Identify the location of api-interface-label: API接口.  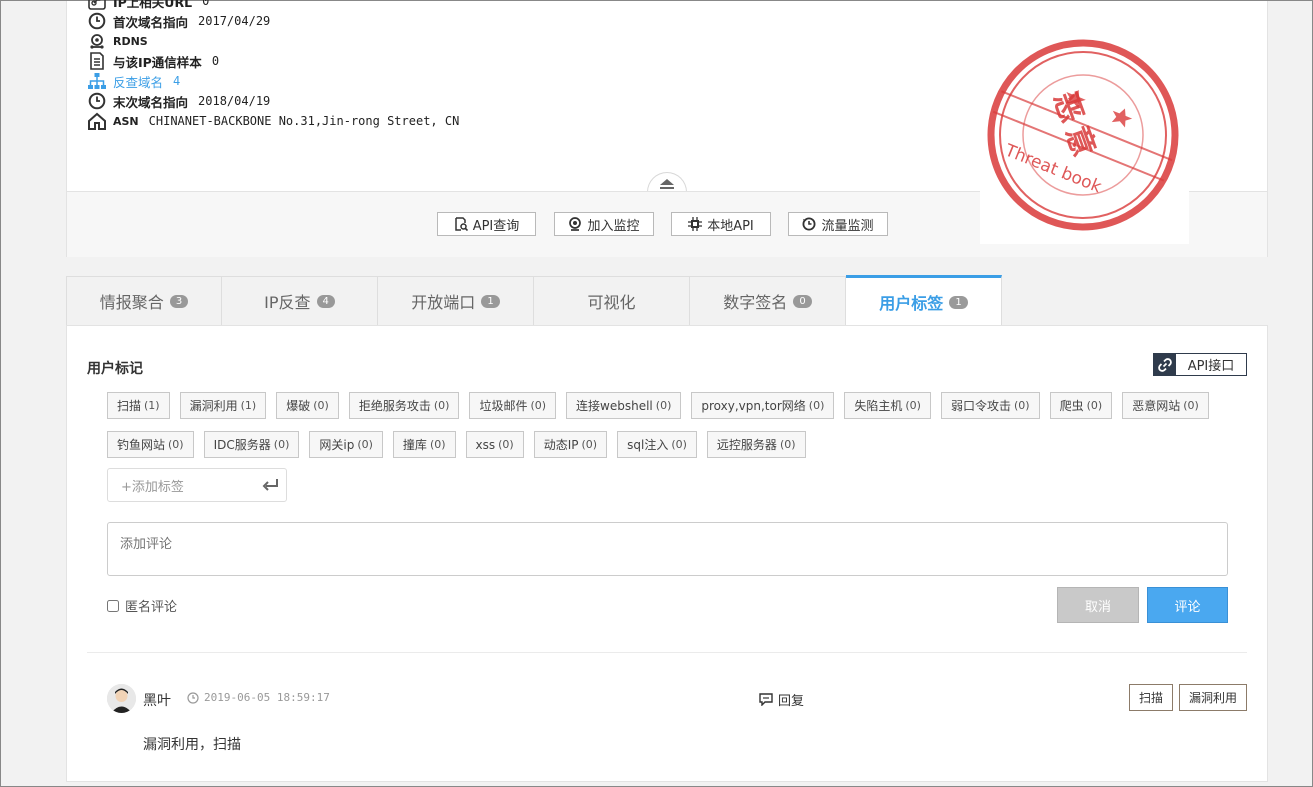
(1211, 366).